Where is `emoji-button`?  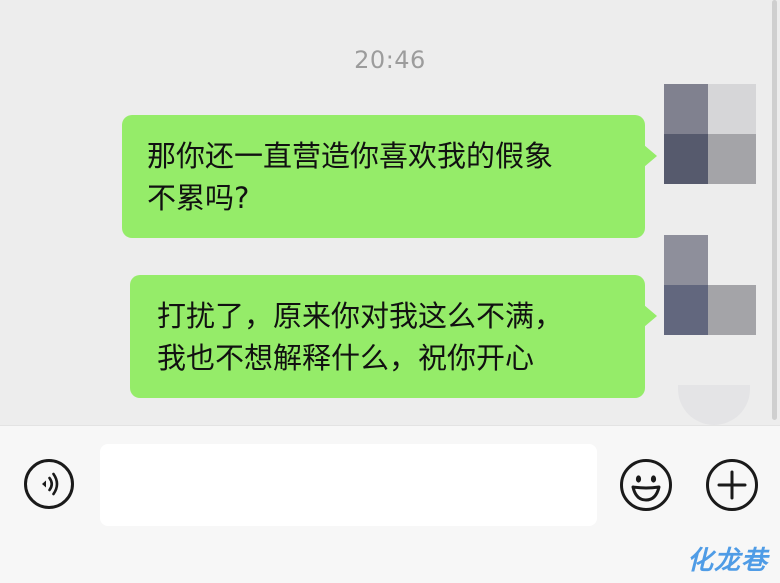
emoji-button is located at coordinates (646, 485).